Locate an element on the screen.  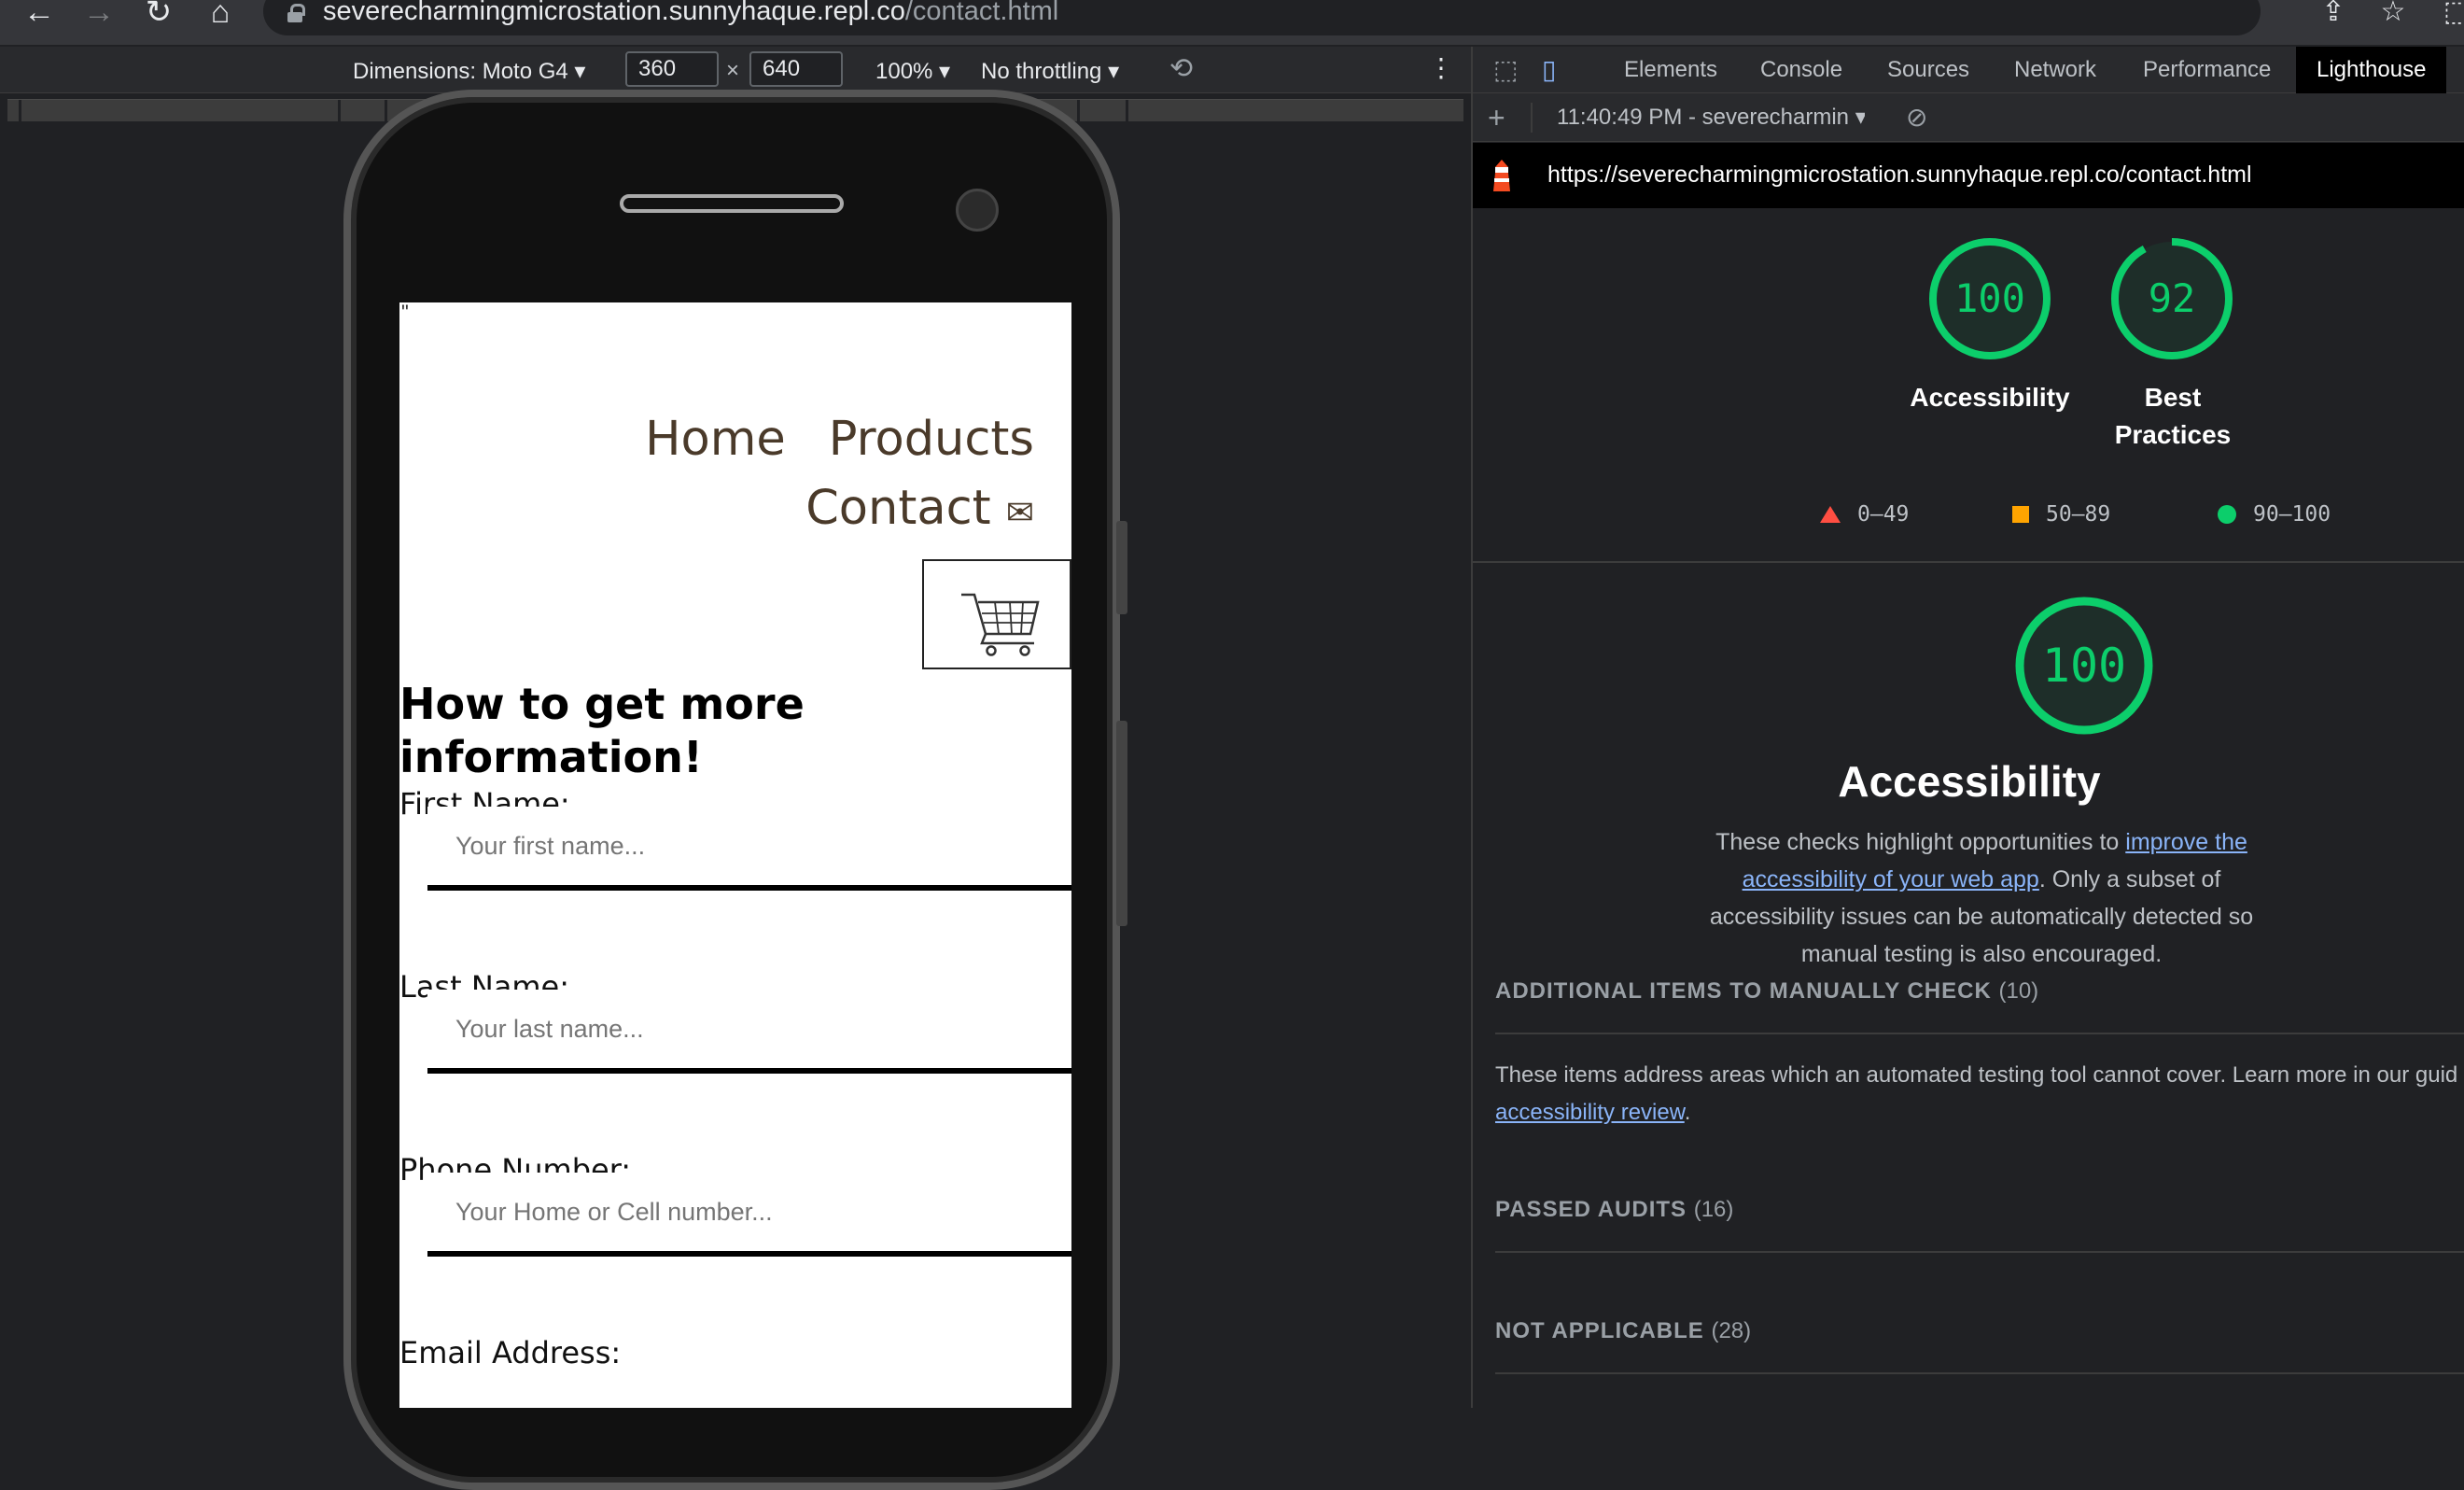
gauge-best-practices-score: 92 is located at coordinates (2172, 298).